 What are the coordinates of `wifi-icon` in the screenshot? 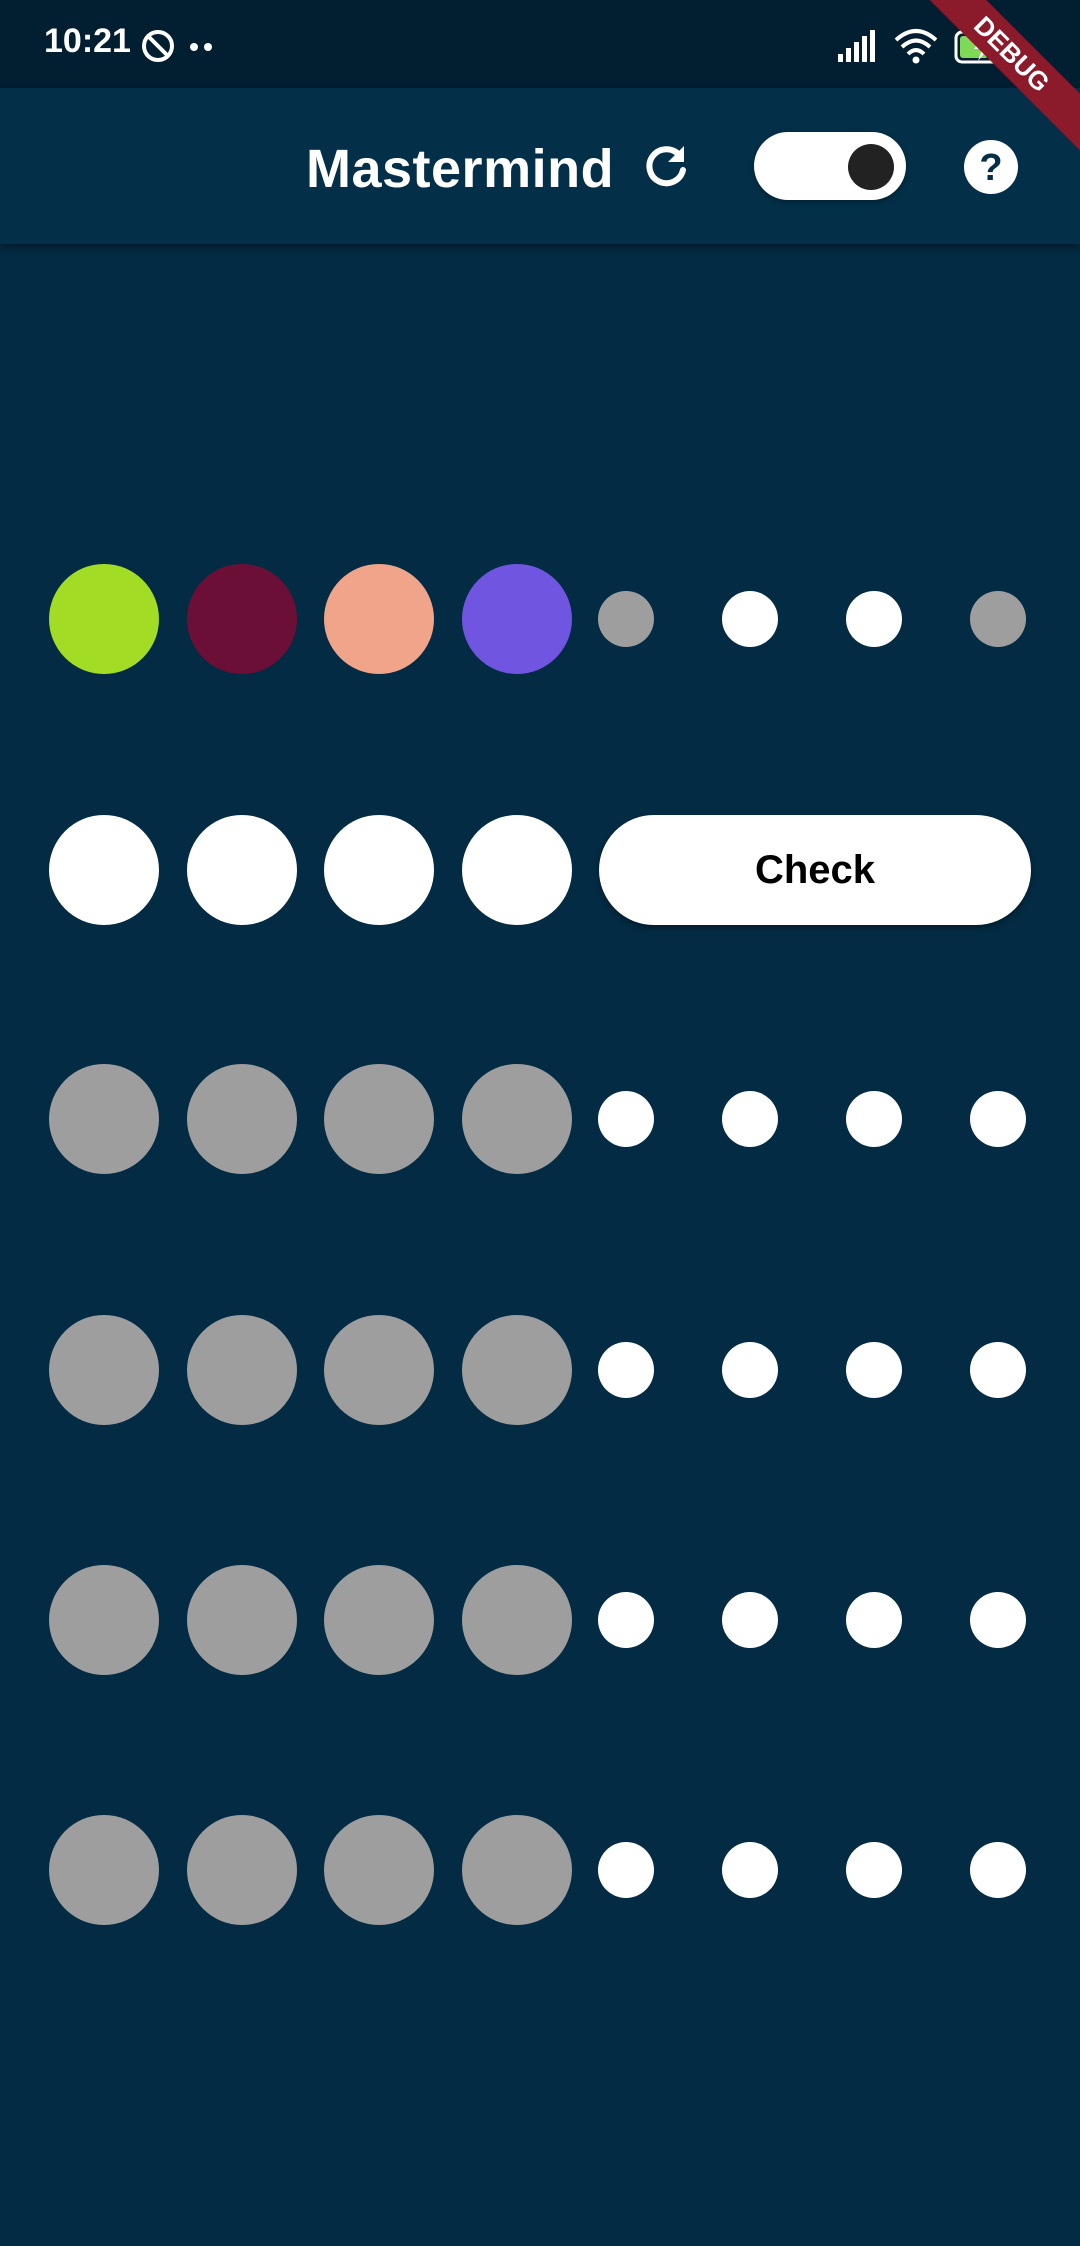 It's located at (916, 47).